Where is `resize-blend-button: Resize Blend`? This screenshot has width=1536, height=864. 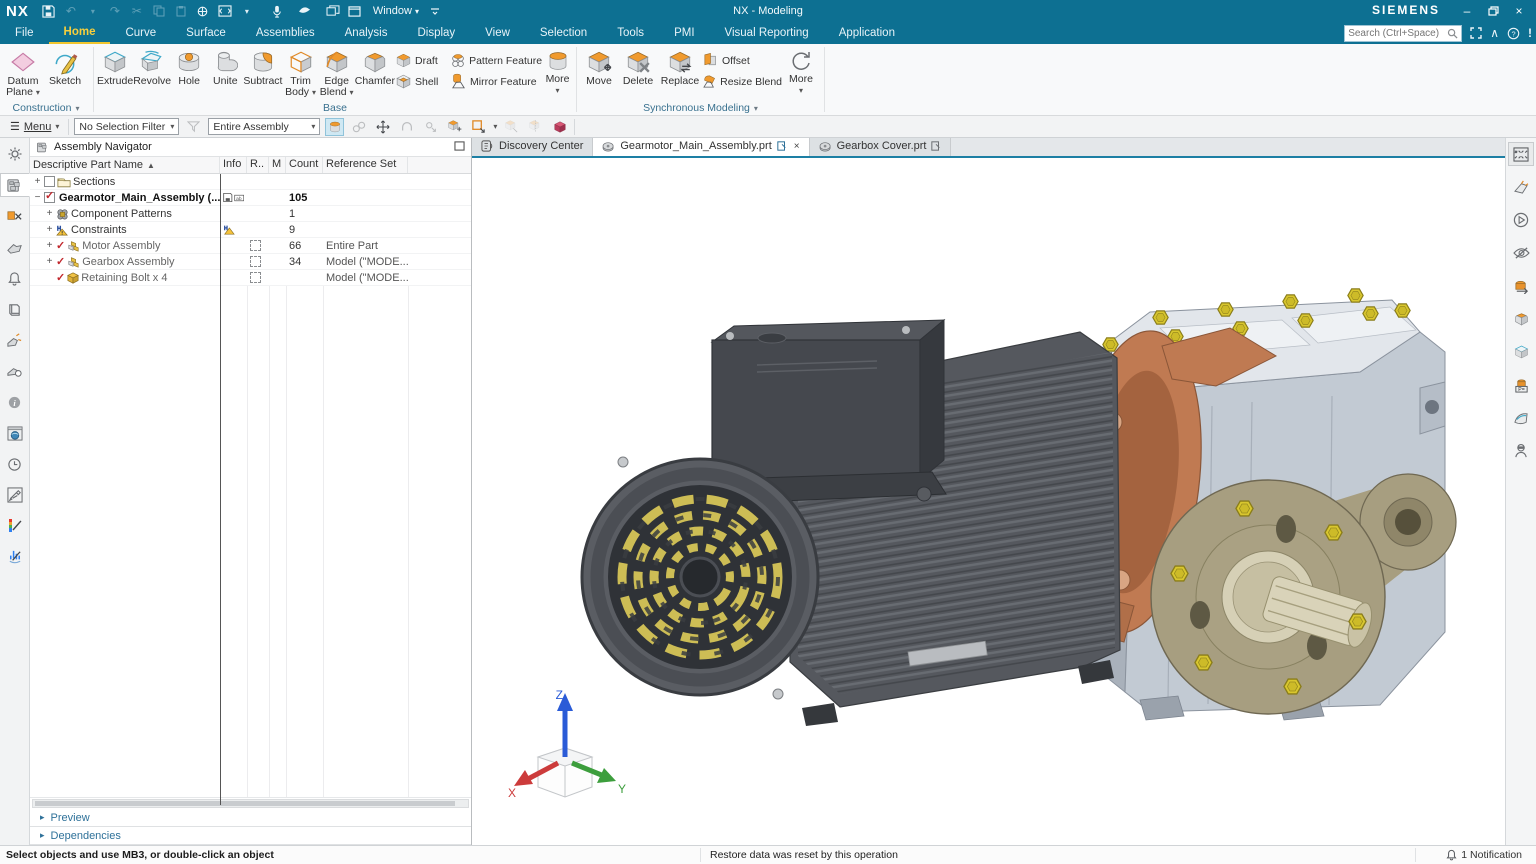
resize-blend-button: Resize Blend is located at coordinates (742, 81).